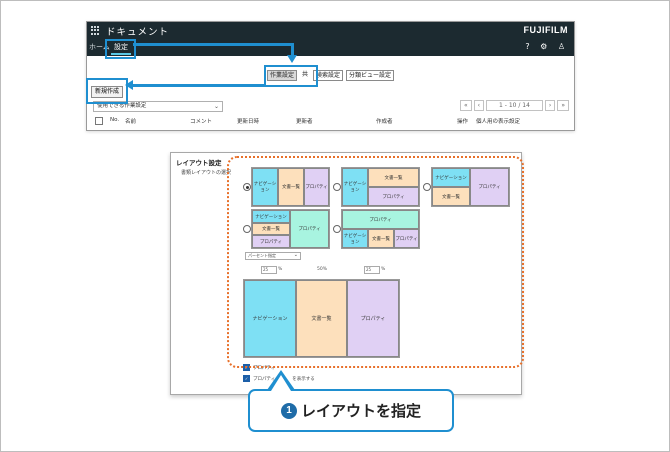 The height and width of the screenshot is (452, 670). Describe the element at coordinates (120, 49) in the screenshot. I see `settings-highlight` at that location.